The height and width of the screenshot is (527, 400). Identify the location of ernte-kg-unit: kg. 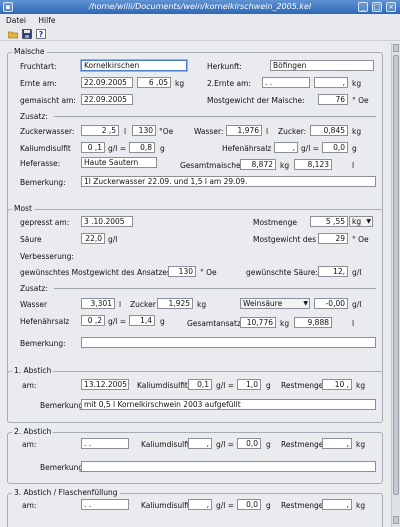
(180, 83).